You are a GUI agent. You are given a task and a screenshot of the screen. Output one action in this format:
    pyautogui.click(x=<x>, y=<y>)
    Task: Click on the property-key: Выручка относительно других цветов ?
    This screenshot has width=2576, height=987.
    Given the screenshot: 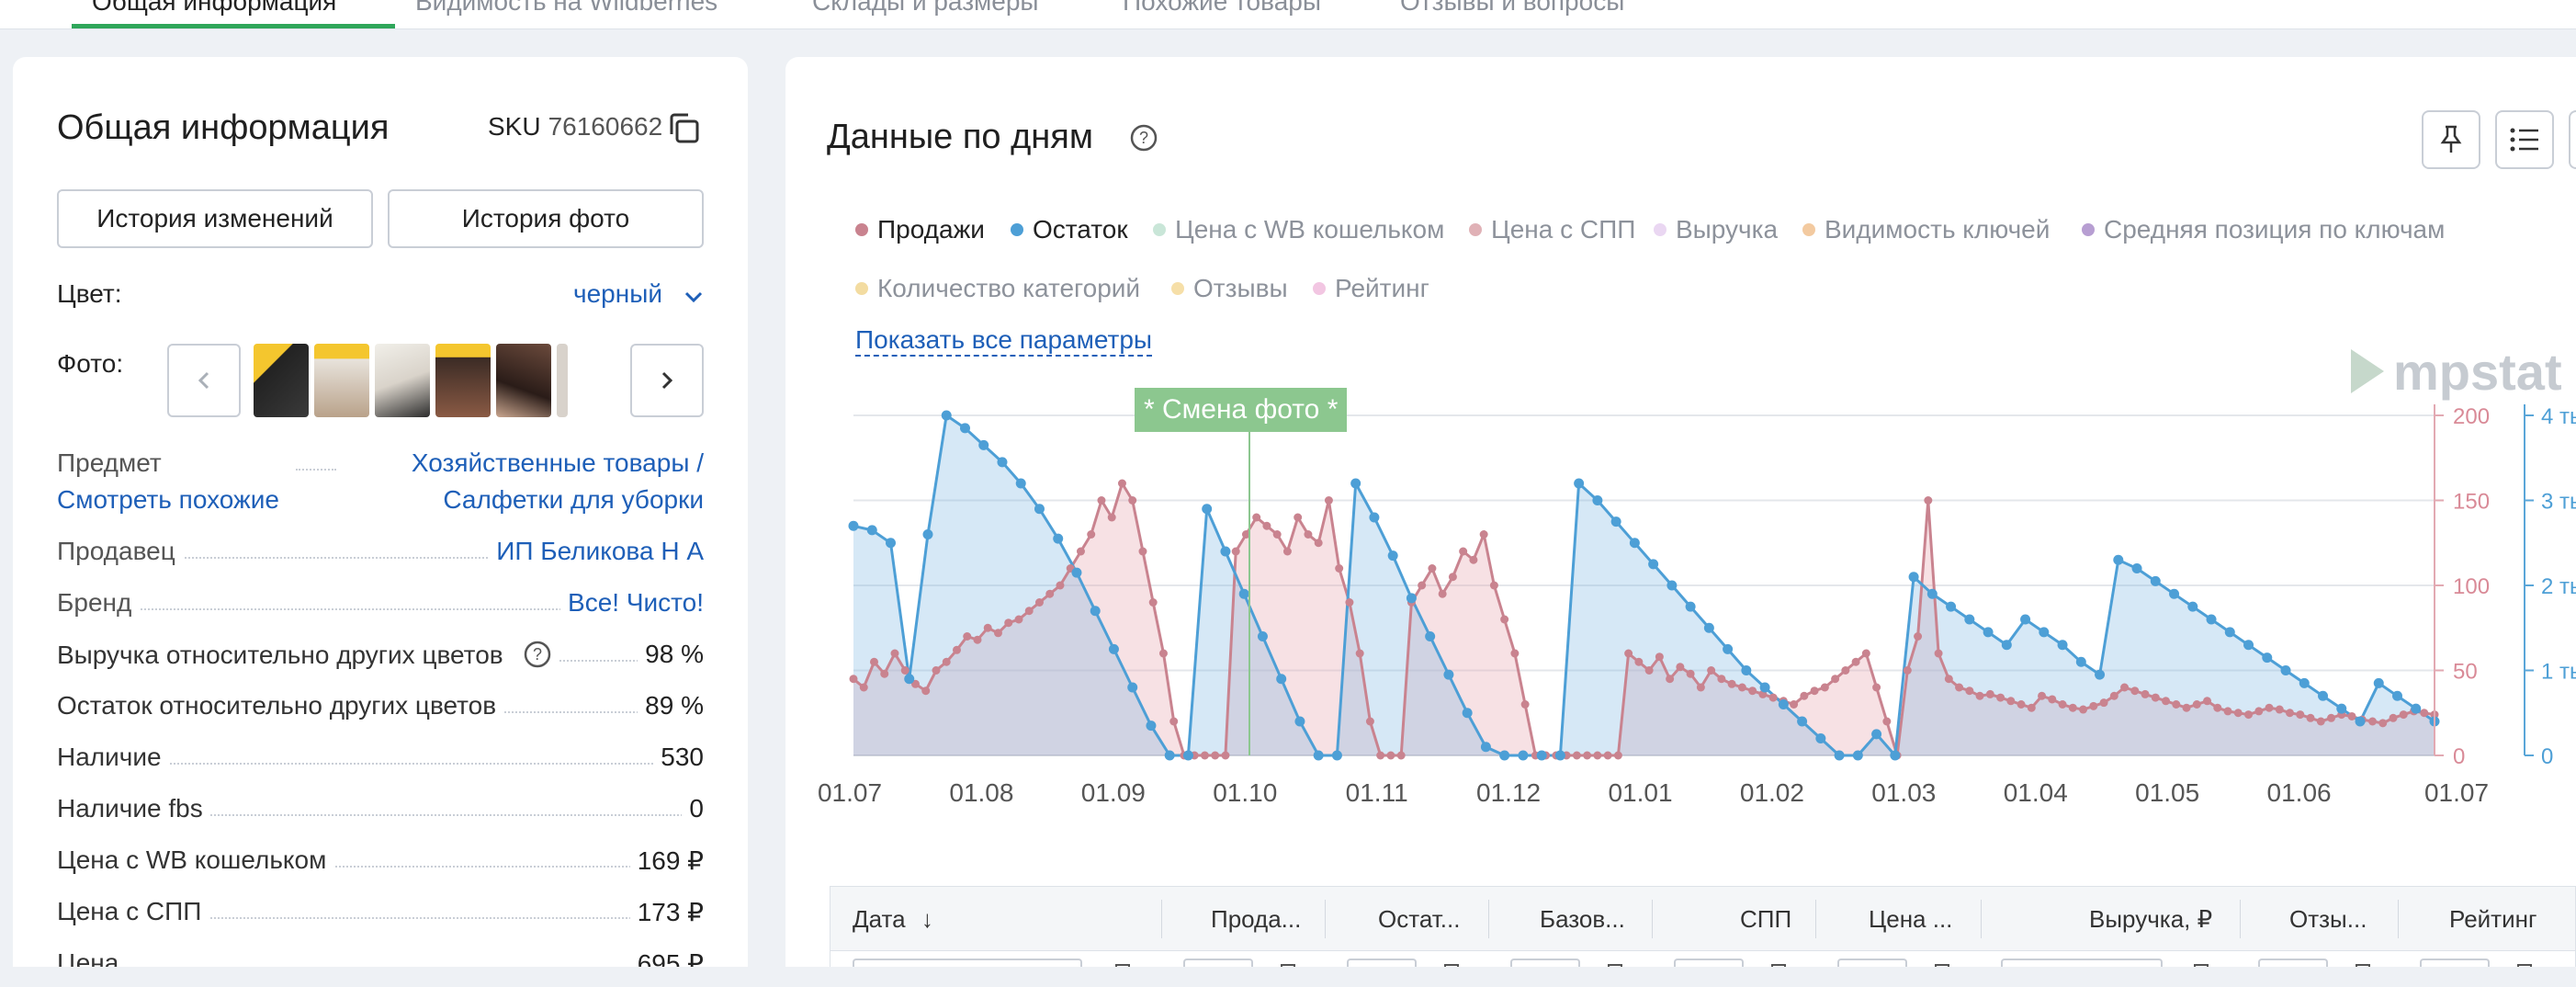 What is the action you would take?
    pyautogui.click(x=308, y=655)
    